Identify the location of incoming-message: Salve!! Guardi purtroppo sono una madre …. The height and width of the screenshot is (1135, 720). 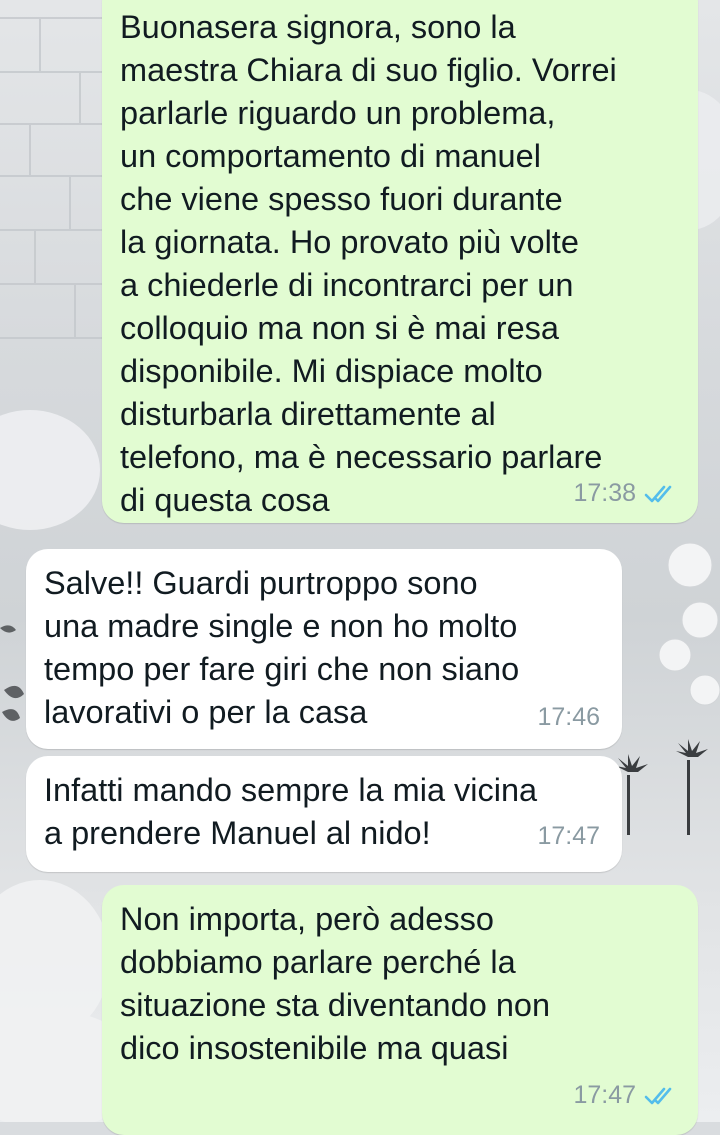
(324, 649).